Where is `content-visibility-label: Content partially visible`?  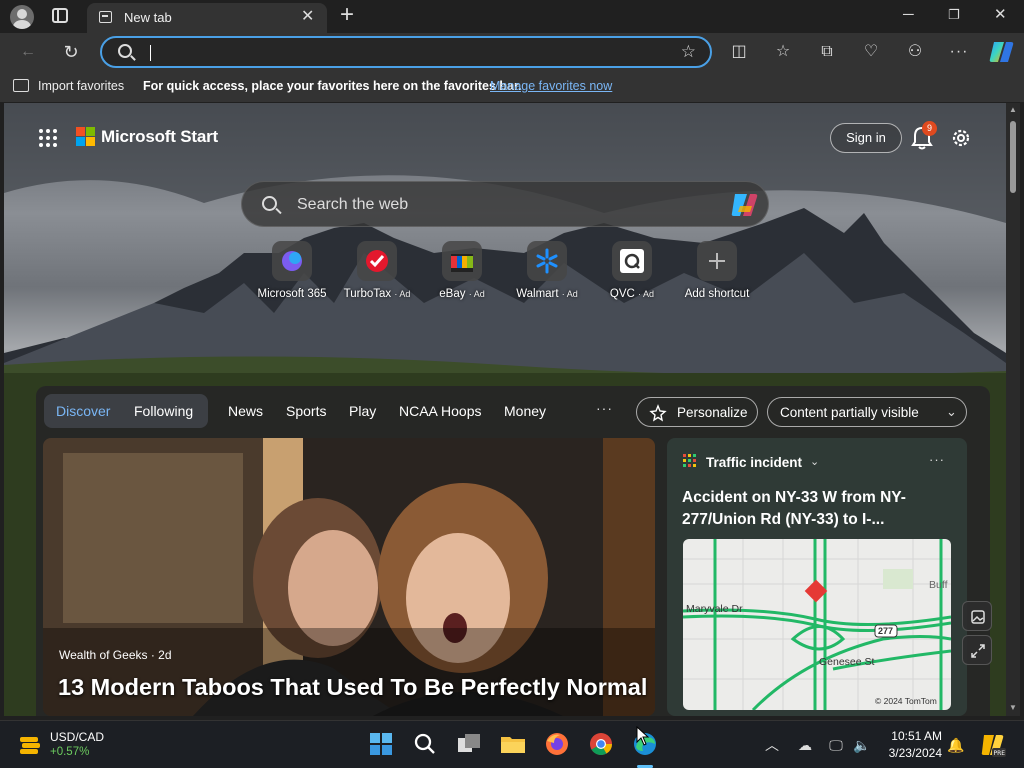 content-visibility-label: Content partially visible is located at coordinates (849, 412).